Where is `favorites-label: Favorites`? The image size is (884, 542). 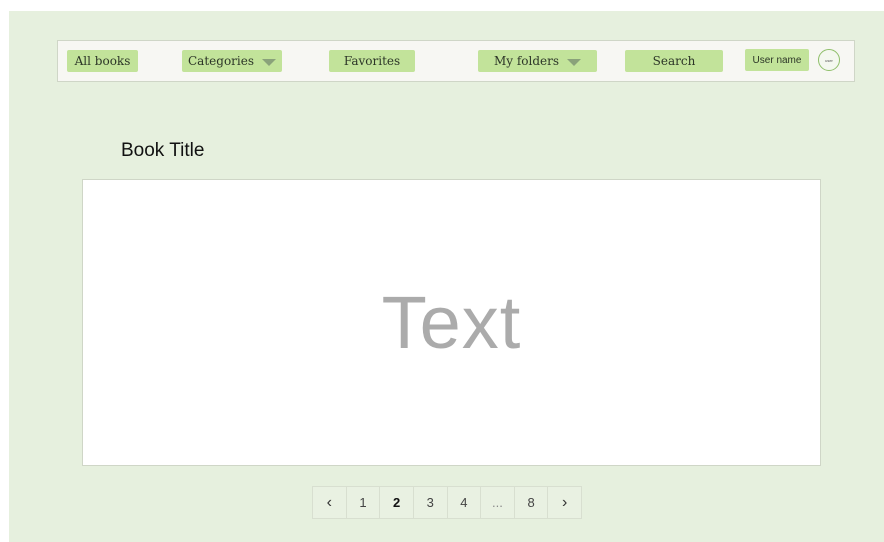 favorites-label: Favorites is located at coordinates (372, 61).